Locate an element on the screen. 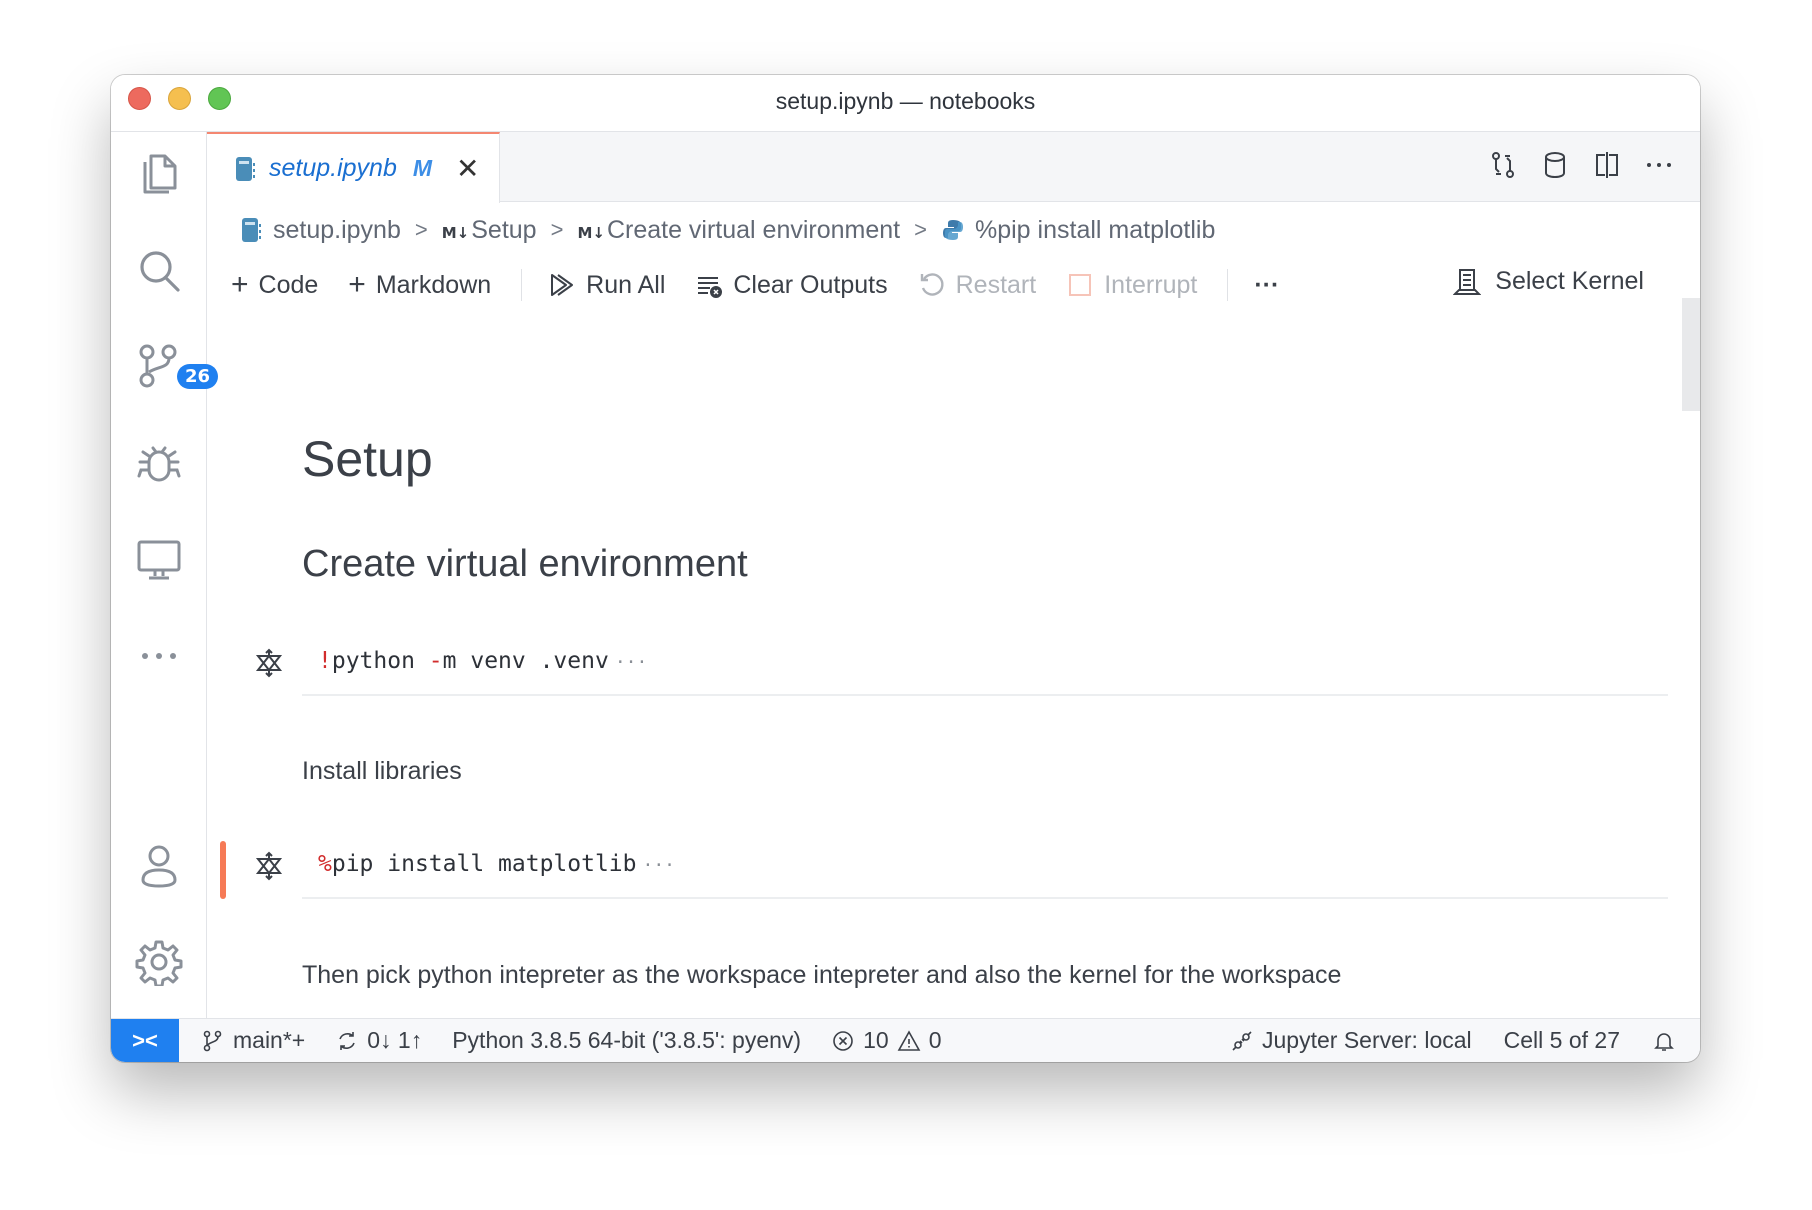  jupyter-server-status: Jupyter Server: local is located at coordinates (1351, 1040).